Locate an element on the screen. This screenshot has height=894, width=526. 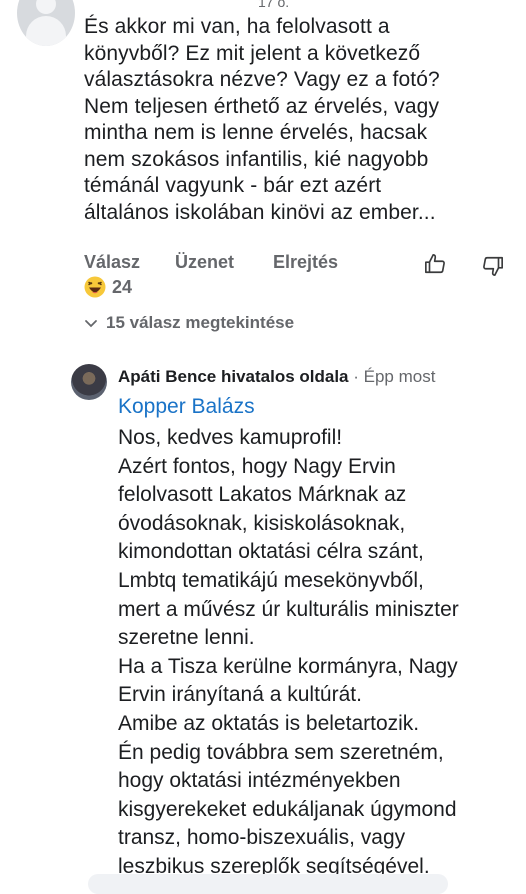
thumbs-down-icon is located at coordinates (493, 266).